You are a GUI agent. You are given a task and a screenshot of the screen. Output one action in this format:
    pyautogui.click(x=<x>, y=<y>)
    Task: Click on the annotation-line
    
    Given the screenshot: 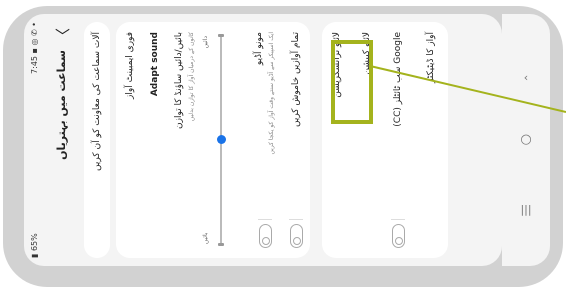 What is the action you would take?
    pyautogui.click(x=467, y=89)
    